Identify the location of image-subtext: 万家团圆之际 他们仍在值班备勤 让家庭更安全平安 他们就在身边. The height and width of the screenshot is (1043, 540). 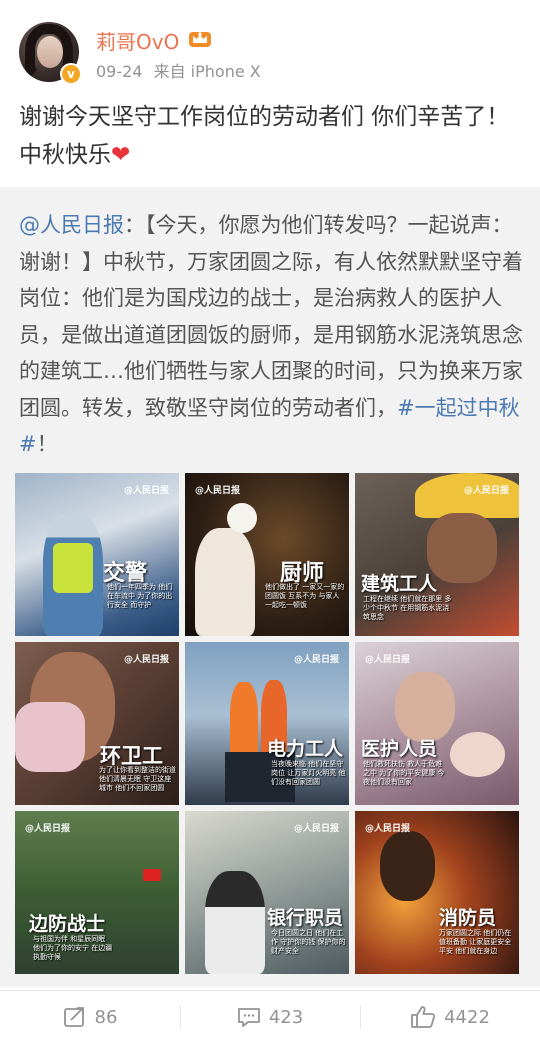
(475, 942).